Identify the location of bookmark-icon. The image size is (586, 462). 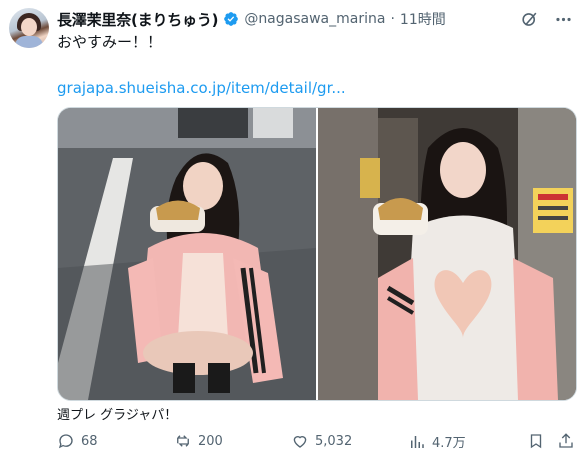
(536, 441).